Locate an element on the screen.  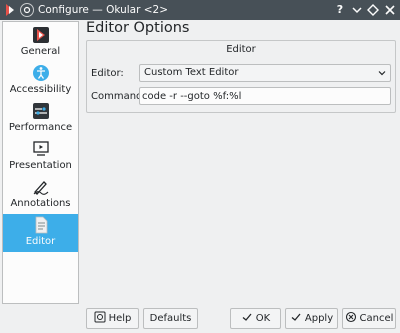
close-icon is located at coordinates (390, 10).